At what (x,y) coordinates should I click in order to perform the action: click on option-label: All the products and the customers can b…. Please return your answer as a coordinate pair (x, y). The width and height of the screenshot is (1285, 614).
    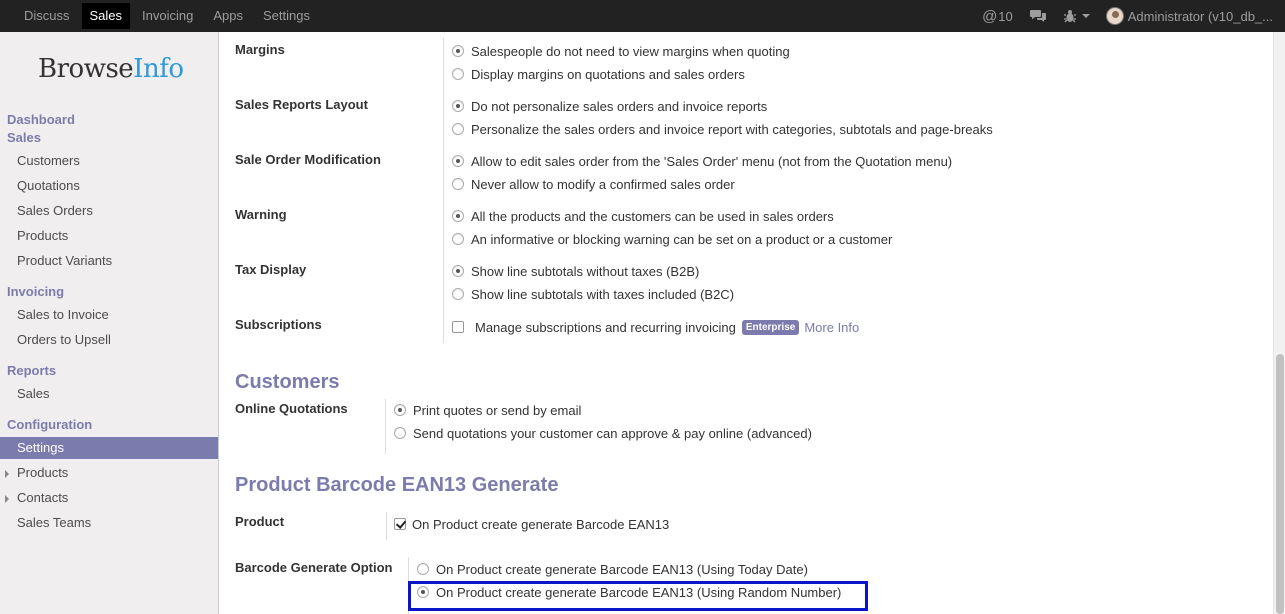
    Looking at the image, I should click on (652, 216).